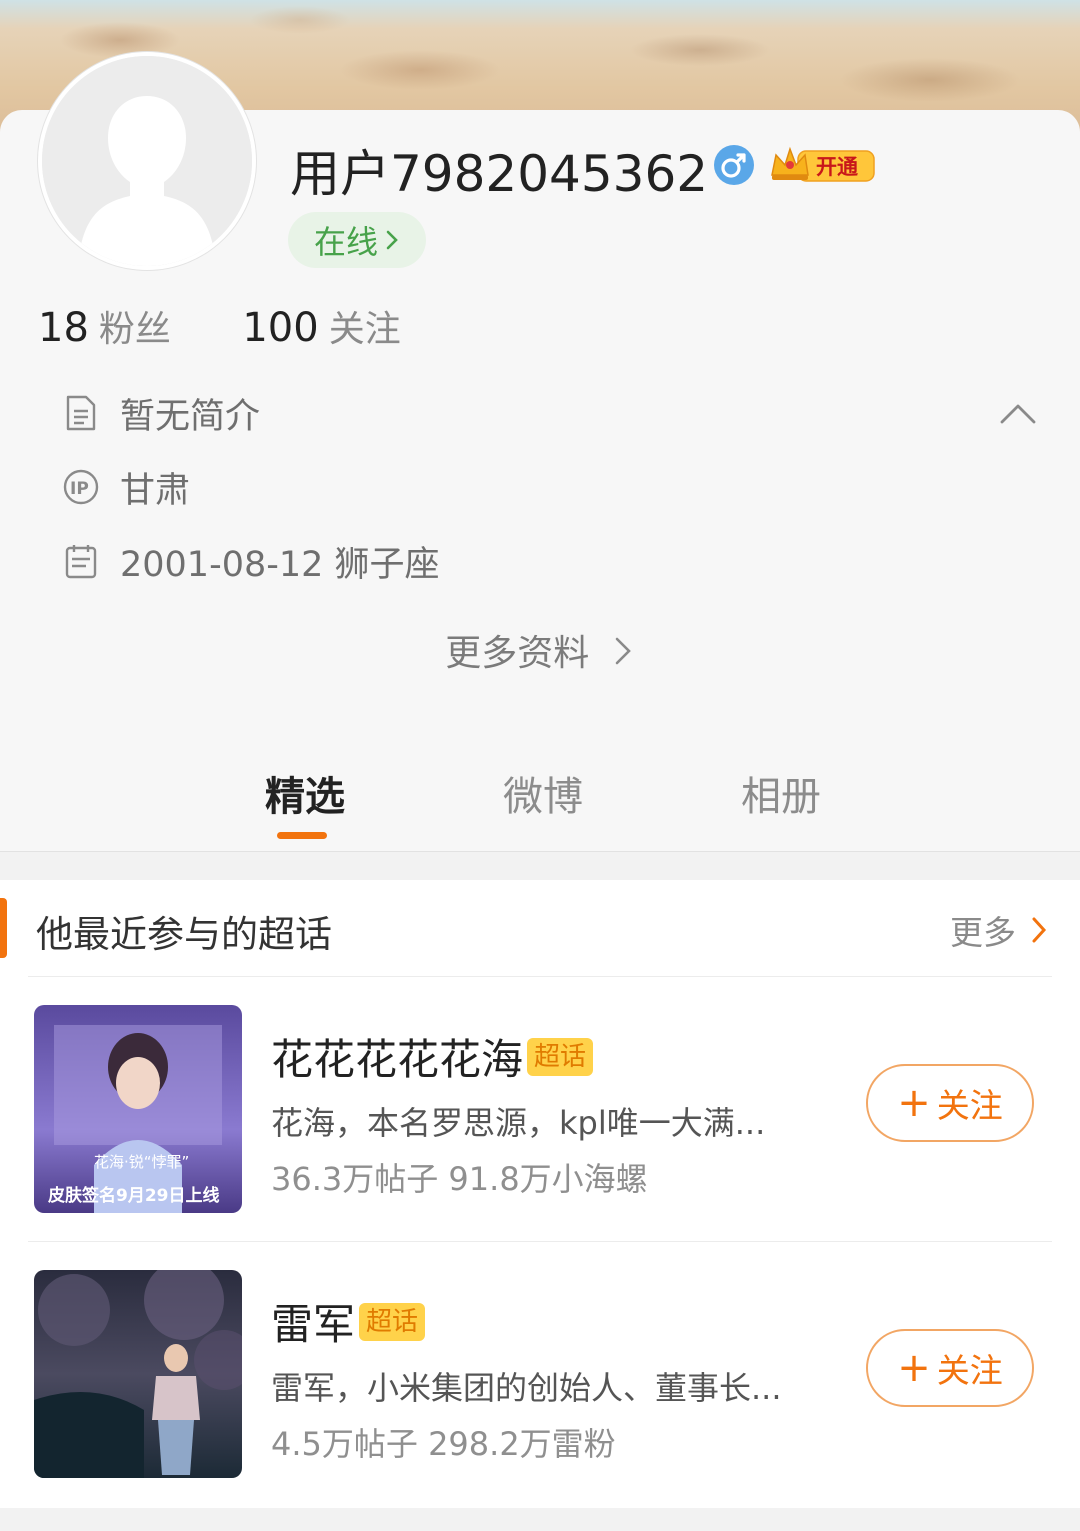 The image size is (1080, 1531). What do you see at coordinates (364, 329) in the screenshot?
I see `following-label: 关注` at bounding box center [364, 329].